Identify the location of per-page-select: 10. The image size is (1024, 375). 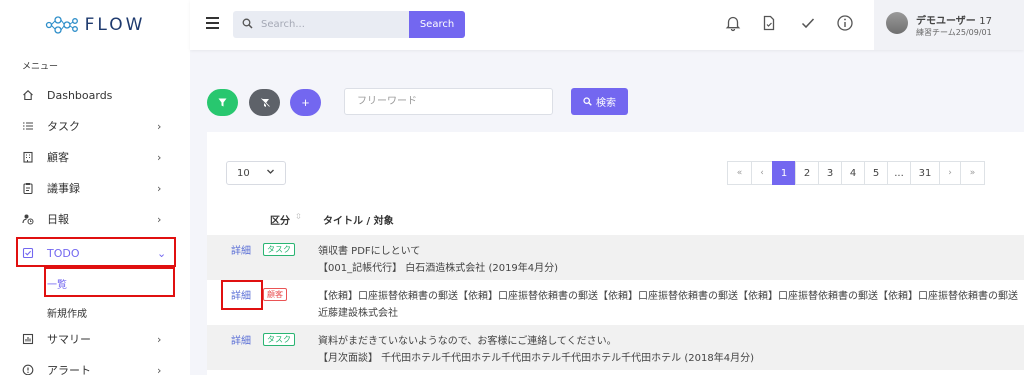
(256, 173).